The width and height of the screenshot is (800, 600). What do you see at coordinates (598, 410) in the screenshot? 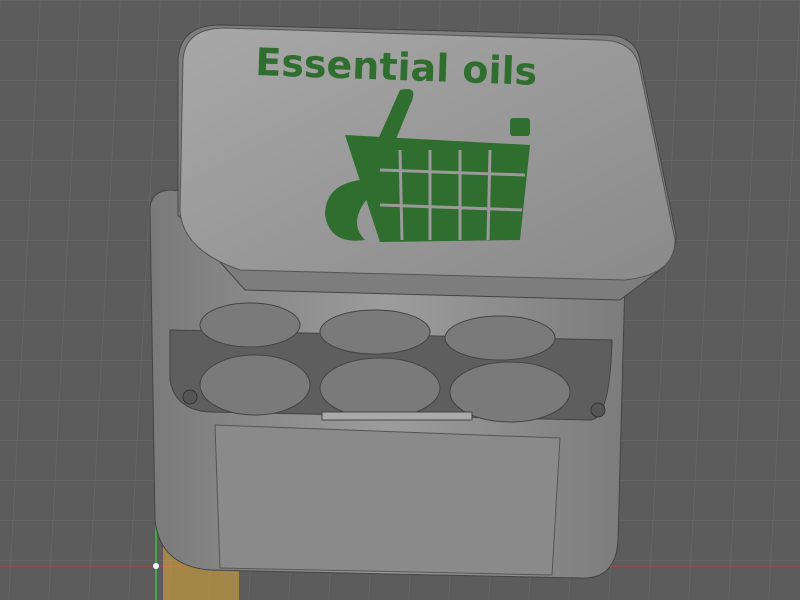
I see `screw-hole-right` at bounding box center [598, 410].